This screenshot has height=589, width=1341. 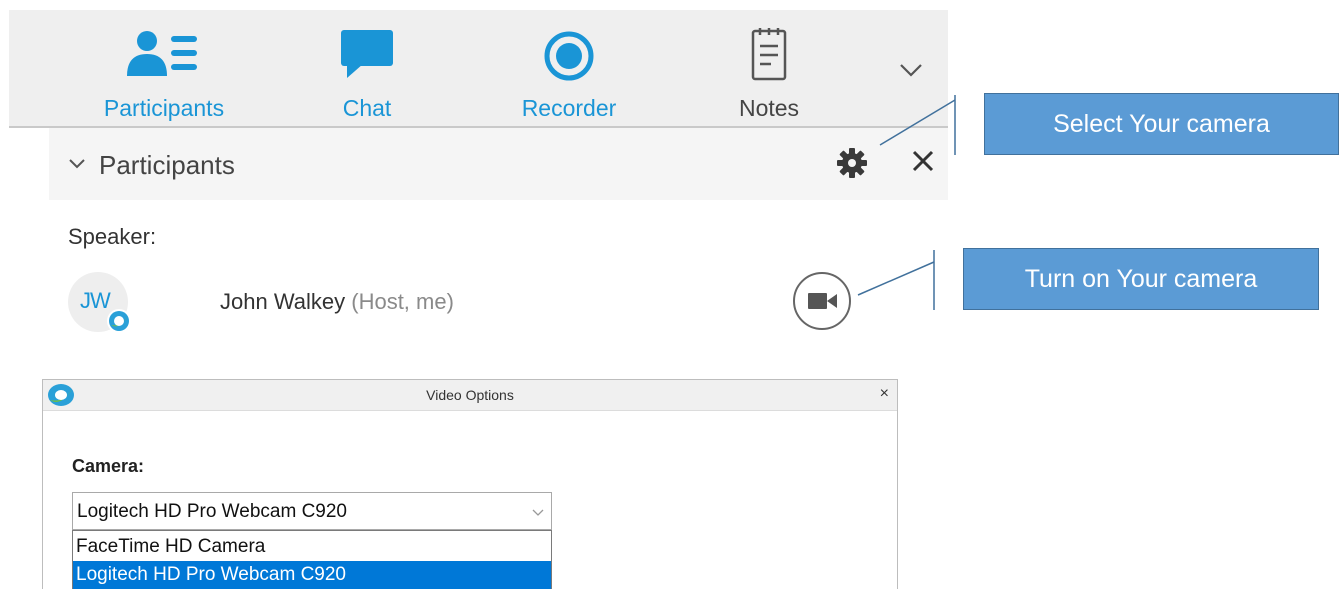 I want to click on camera-select-value: Logitech HD Pro Webcam C920, so click(x=212, y=511).